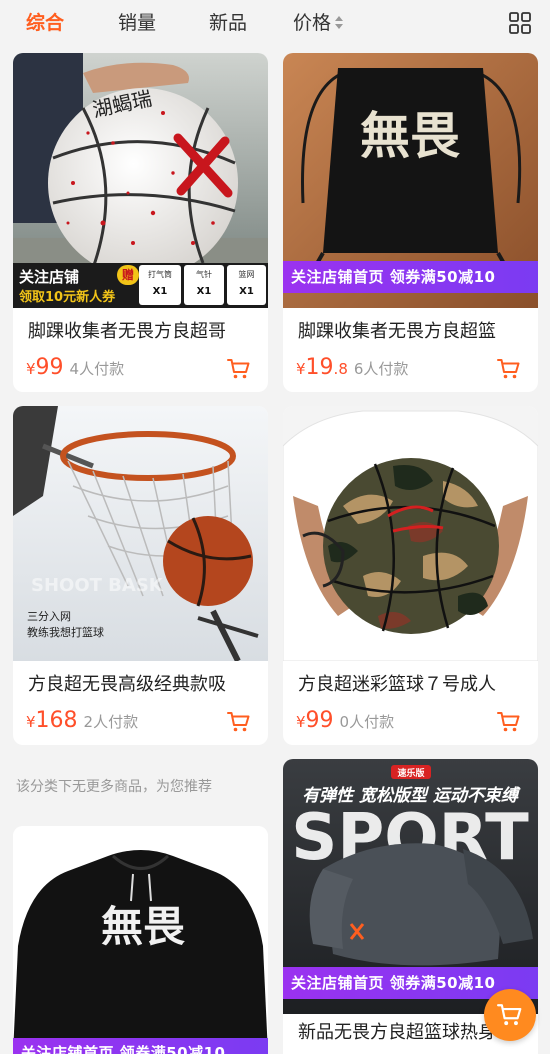  Describe the element at coordinates (381, 369) in the screenshot. I see `sold-count: 6人付款` at that location.